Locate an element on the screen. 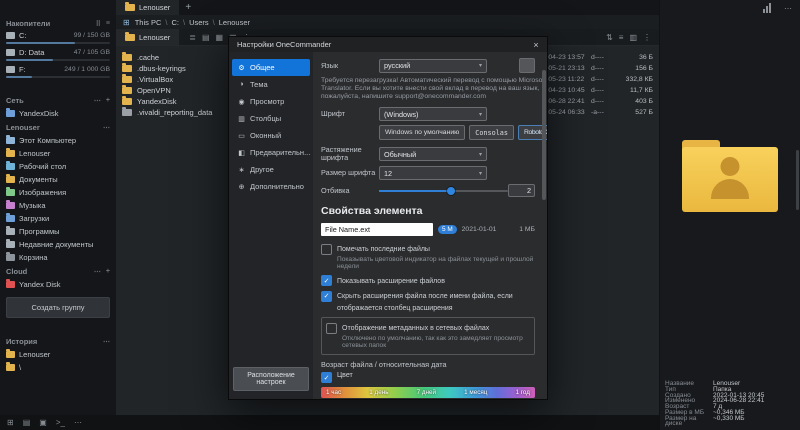 This screenshot has width=800, height=430. font-select: (Windows) ▾ is located at coordinates (433, 114).